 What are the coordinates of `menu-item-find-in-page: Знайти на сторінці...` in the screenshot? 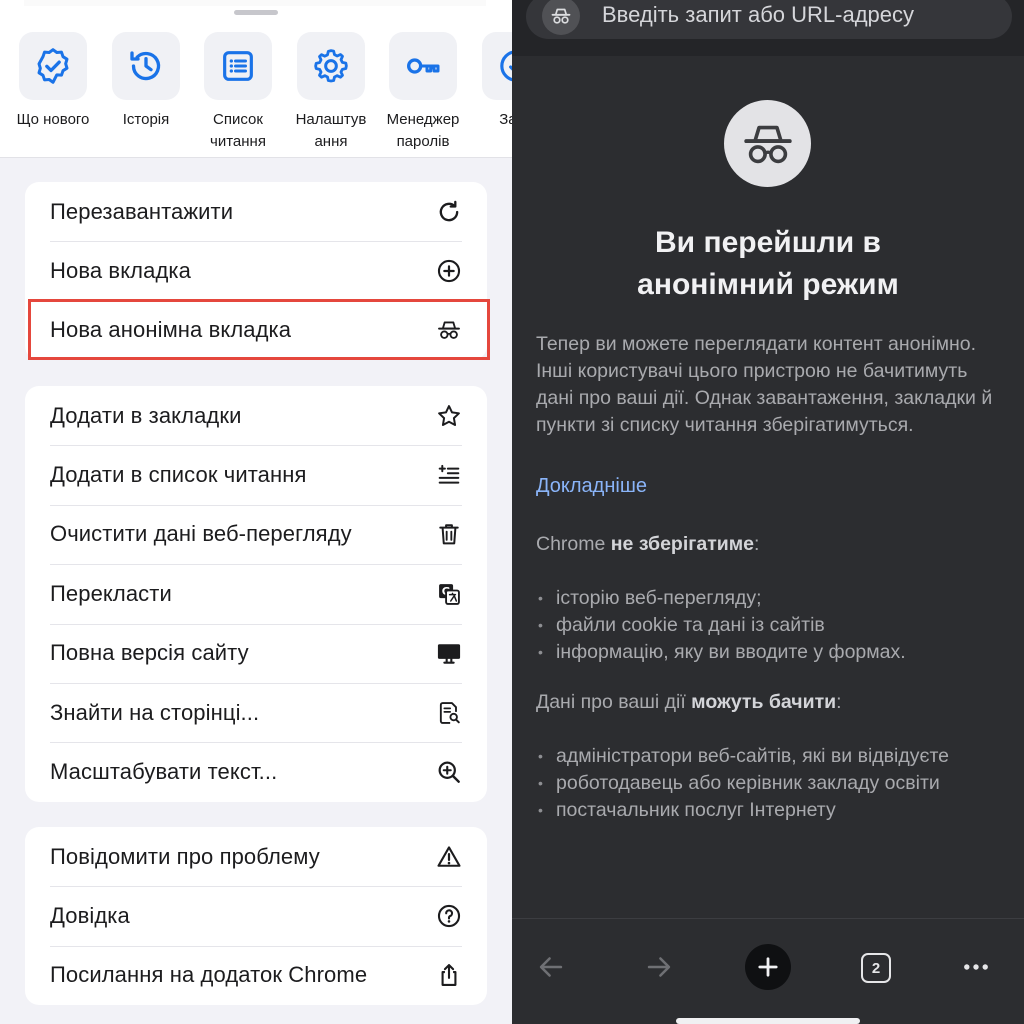 It's located at (256, 712).